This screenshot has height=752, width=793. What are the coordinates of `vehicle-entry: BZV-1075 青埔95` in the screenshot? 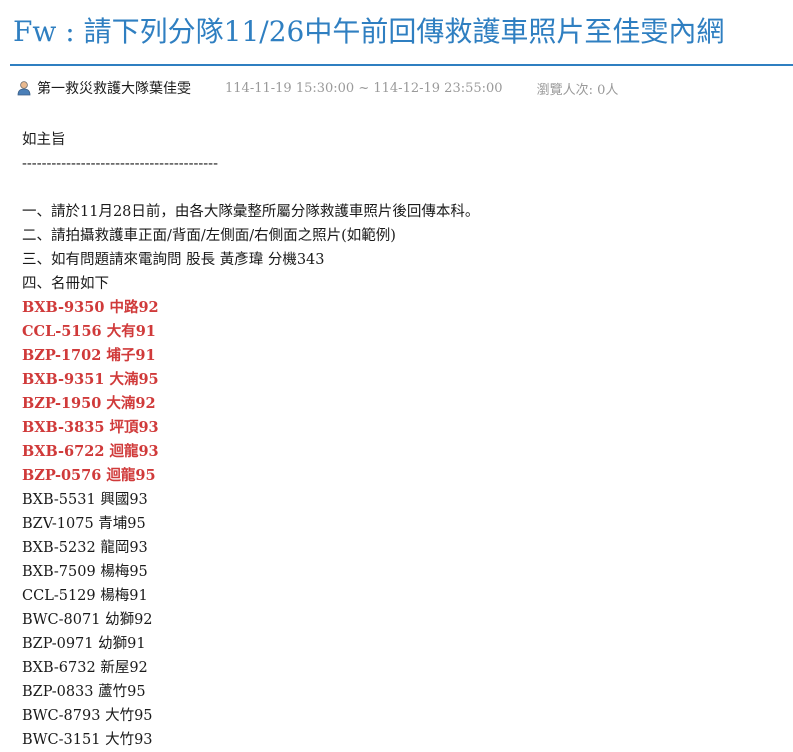 It's located at (84, 524).